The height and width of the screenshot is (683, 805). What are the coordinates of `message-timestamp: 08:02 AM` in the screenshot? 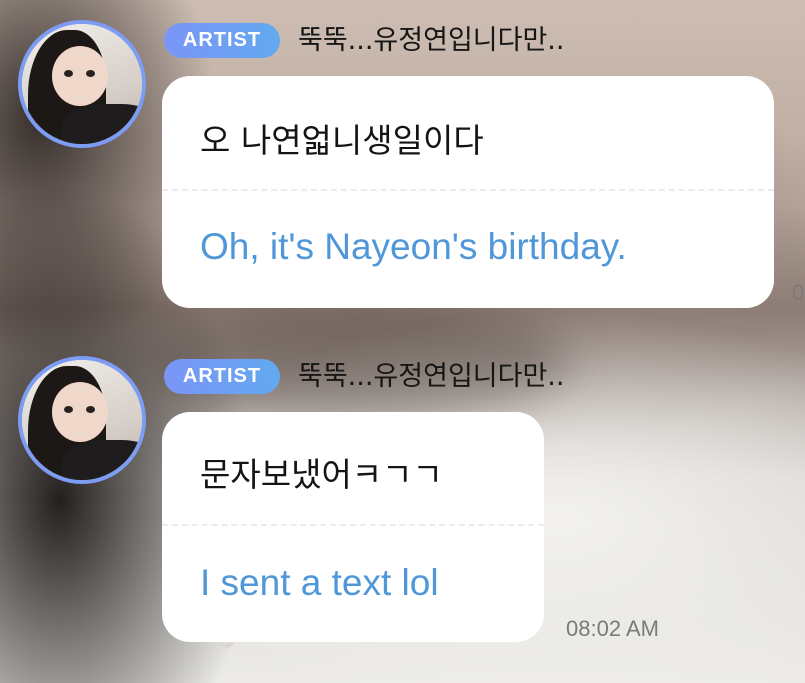 It's located at (612, 628).